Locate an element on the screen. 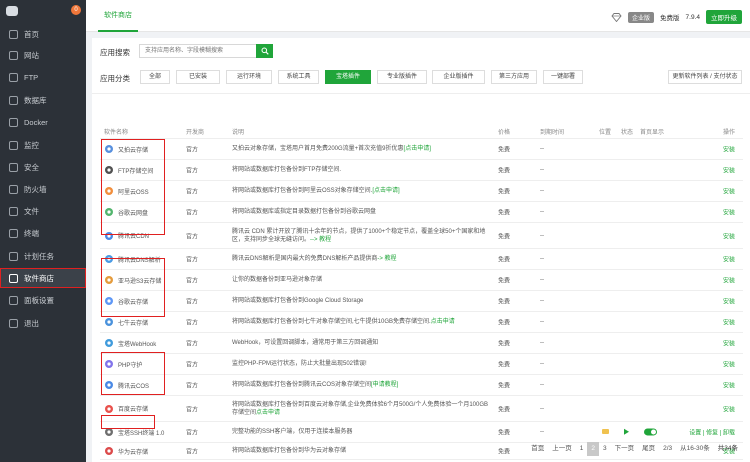 This screenshot has width=750, height=462. sidebar-item-files: 文件 is located at coordinates (43, 211).